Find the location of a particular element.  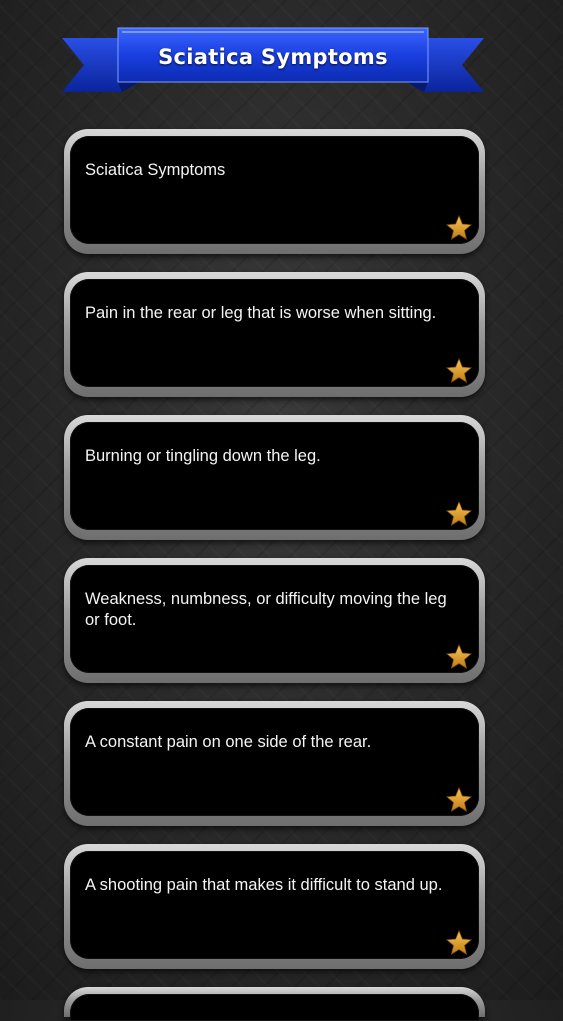

card-body: Burning or tingling down the leg. is located at coordinates (274, 476).